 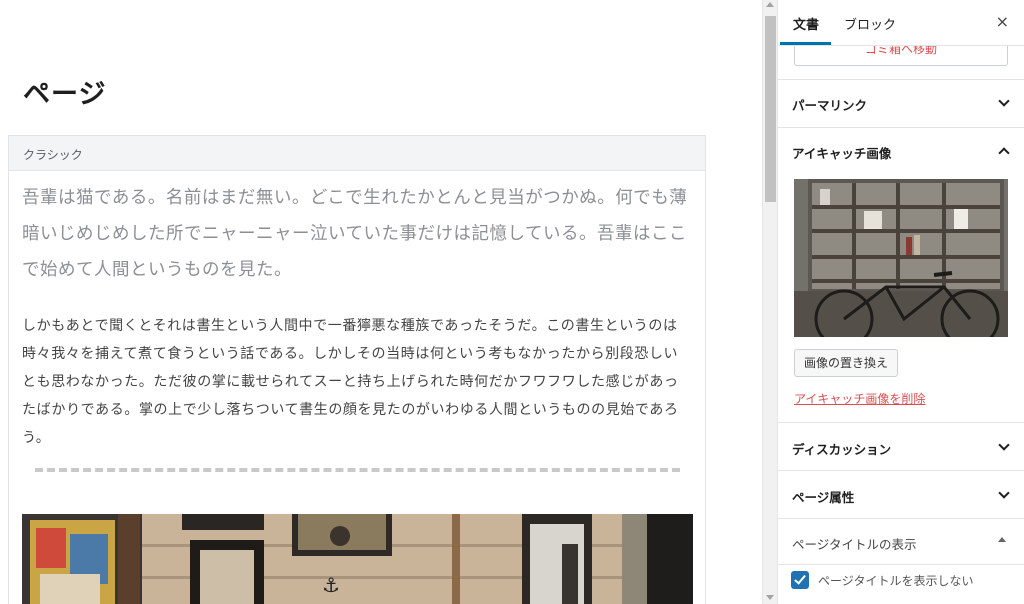 What do you see at coordinates (806, 23) in the screenshot?
I see `tab-document: 文書` at bounding box center [806, 23].